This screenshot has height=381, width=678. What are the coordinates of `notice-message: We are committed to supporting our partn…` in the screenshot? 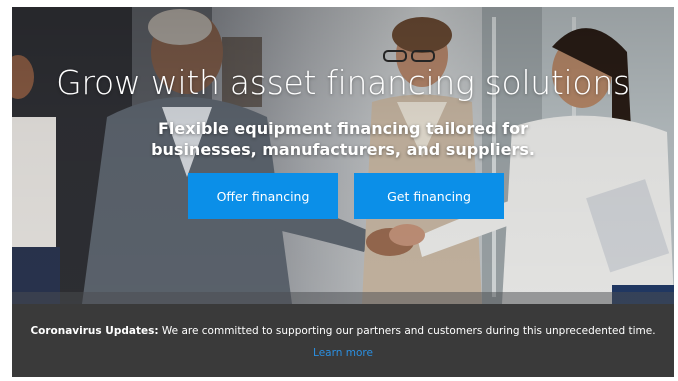 It's located at (408, 331).